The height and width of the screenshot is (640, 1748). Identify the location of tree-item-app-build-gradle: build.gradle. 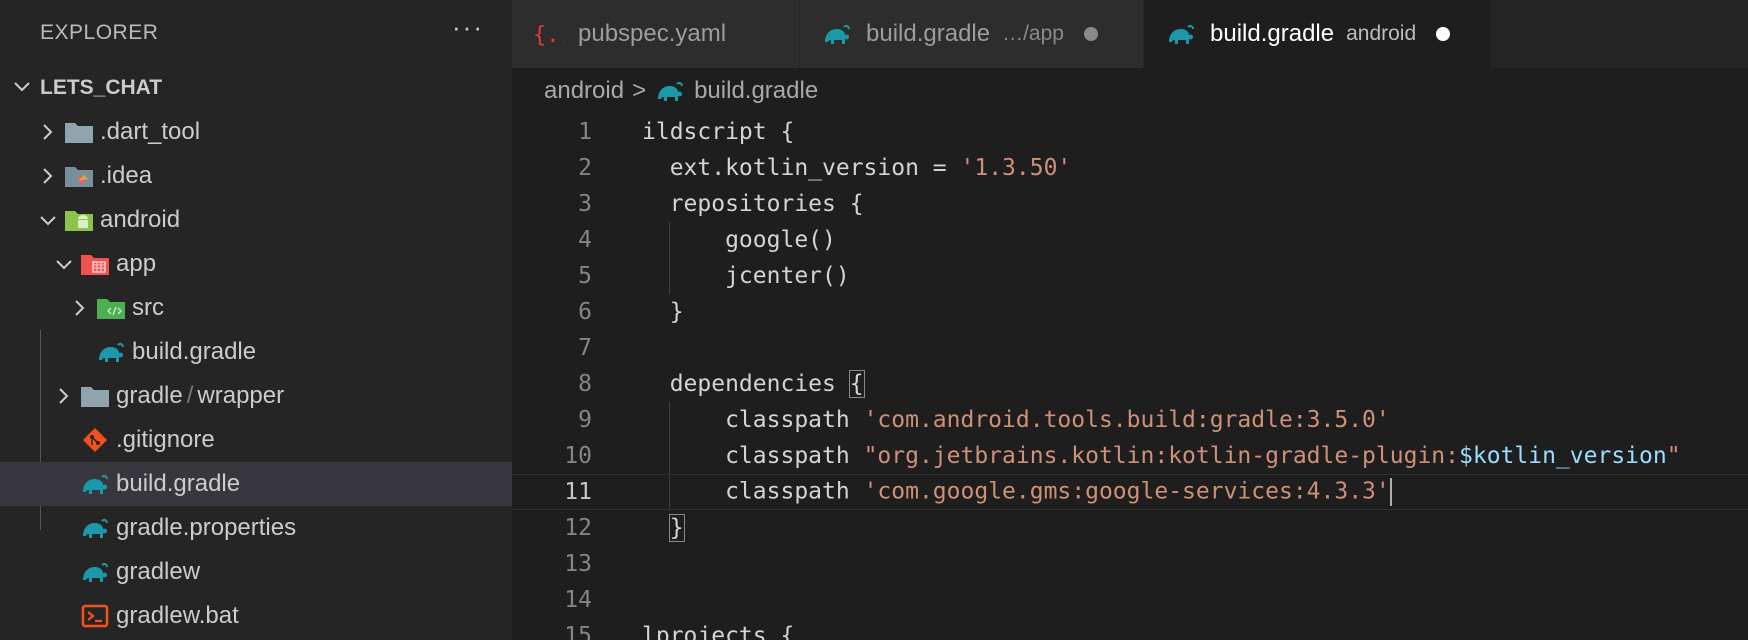
(256, 352).